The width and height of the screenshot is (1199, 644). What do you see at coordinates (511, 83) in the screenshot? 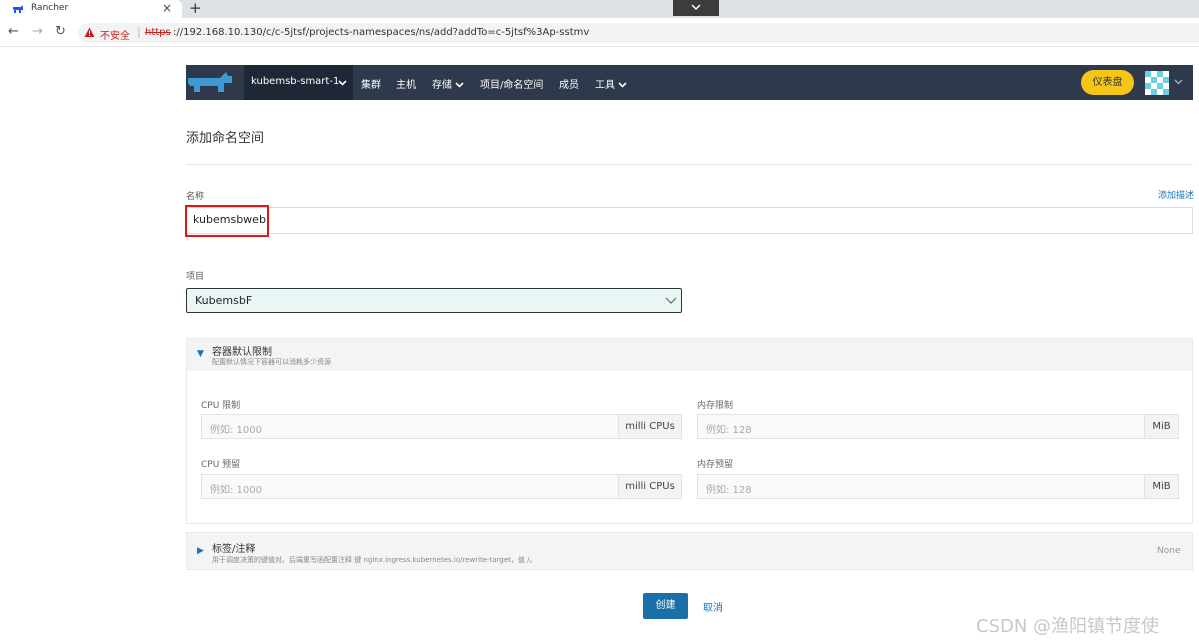
I see `nav-projects-namespaces: 项目/命名空间` at bounding box center [511, 83].